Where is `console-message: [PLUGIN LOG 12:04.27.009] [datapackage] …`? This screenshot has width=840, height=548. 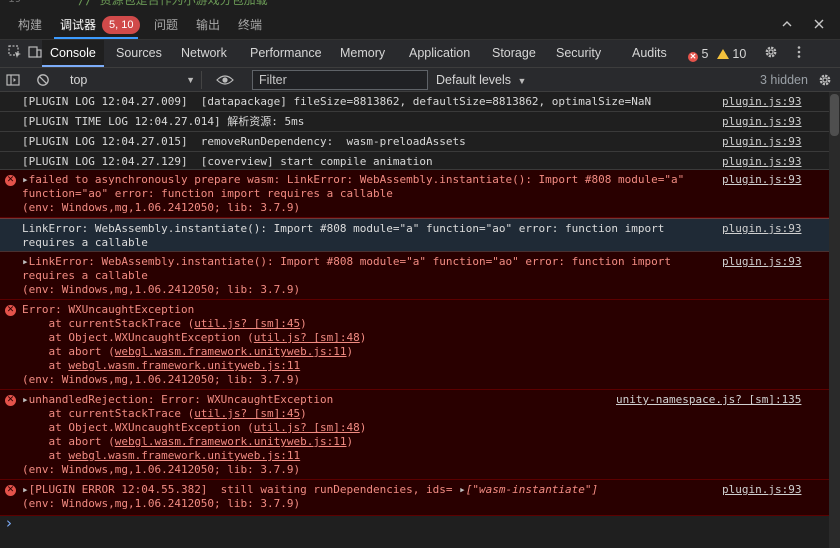
console-message: [PLUGIN LOG 12:04.27.009] [datapackage] … is located at coordinates (414, 102).